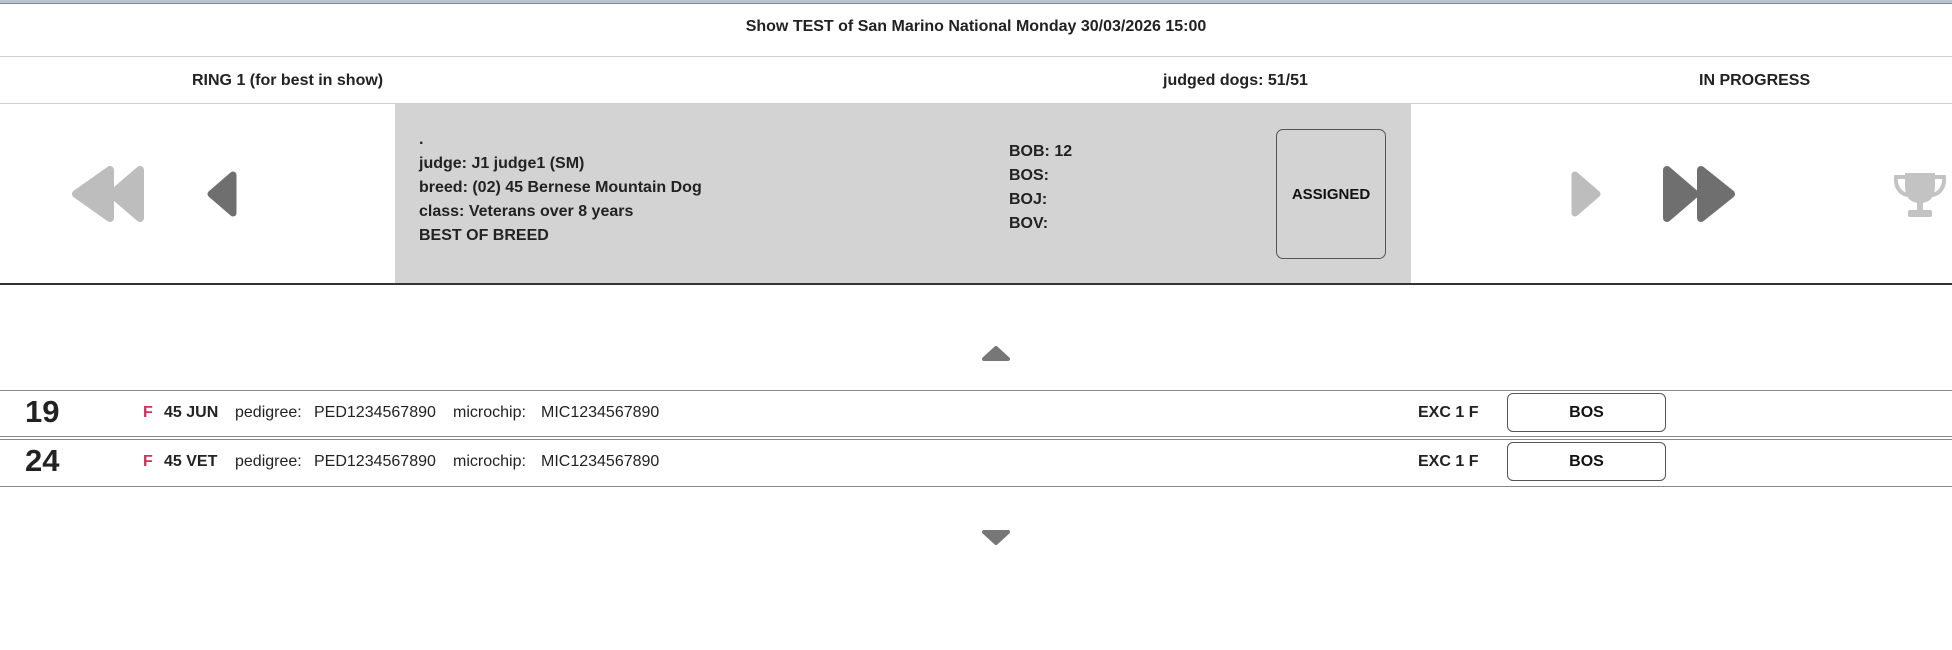  Describe the element at coordinates (1028, 199) in the screenshot. I see `boj-award: BOJ:` at that location.